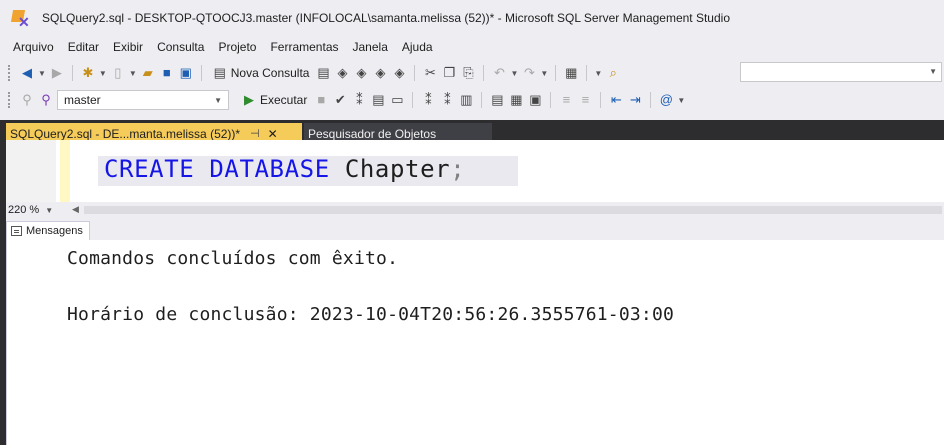  What do you see at coordinates (42, 73) in the screenshot?
I see `back-dropdown-icon: ▼` at bounding box center [42, 73].